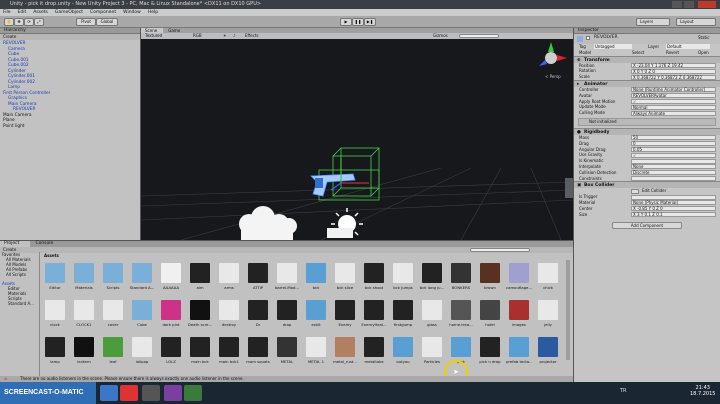  What do you see at coordinates (287, 317) in the screenshot?
I see `asset-item: drop` at bounding box center [287, 317].